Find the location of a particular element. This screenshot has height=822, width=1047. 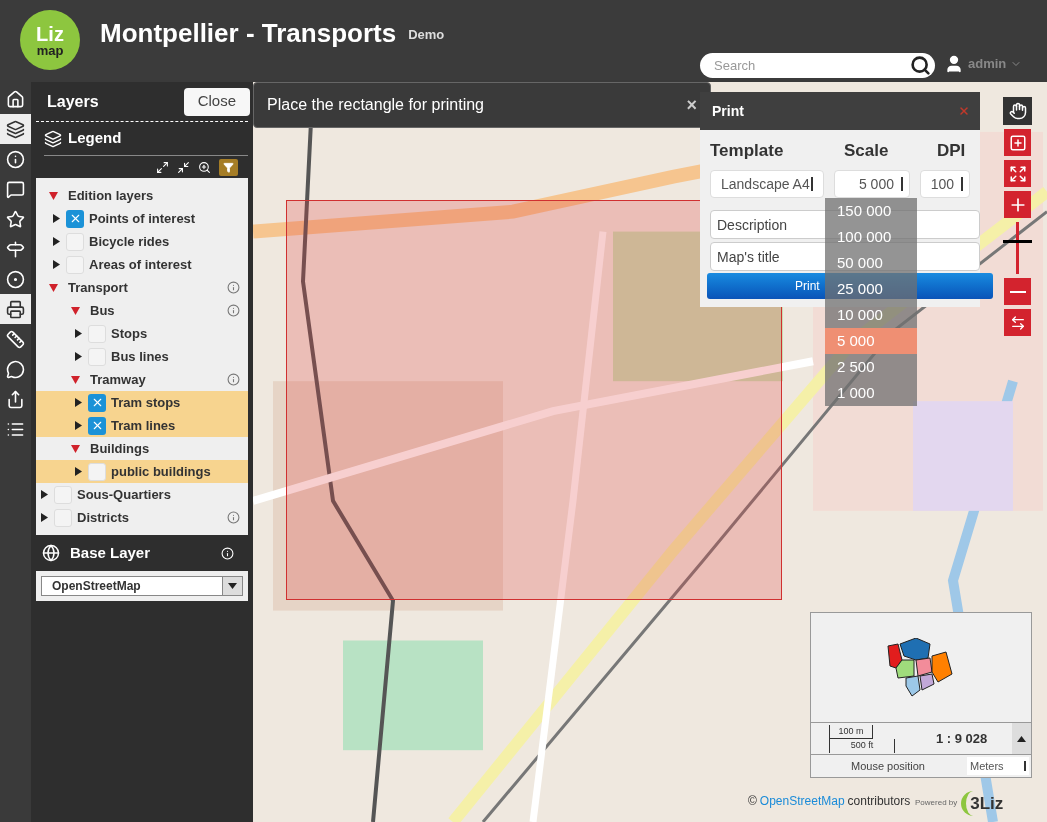

star-icon is located at coordinates (15, 219).